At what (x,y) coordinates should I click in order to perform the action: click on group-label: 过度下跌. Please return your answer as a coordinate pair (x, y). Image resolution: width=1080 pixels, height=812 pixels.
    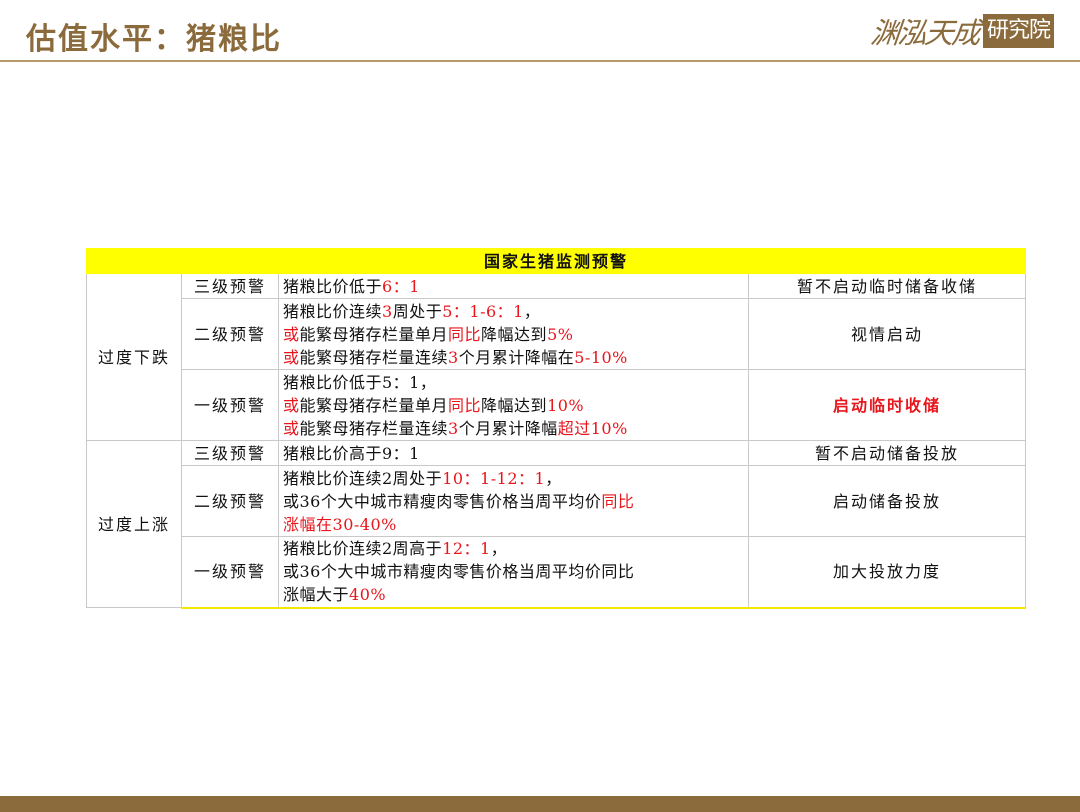
    Looking at the image, I should click on (134, 357).